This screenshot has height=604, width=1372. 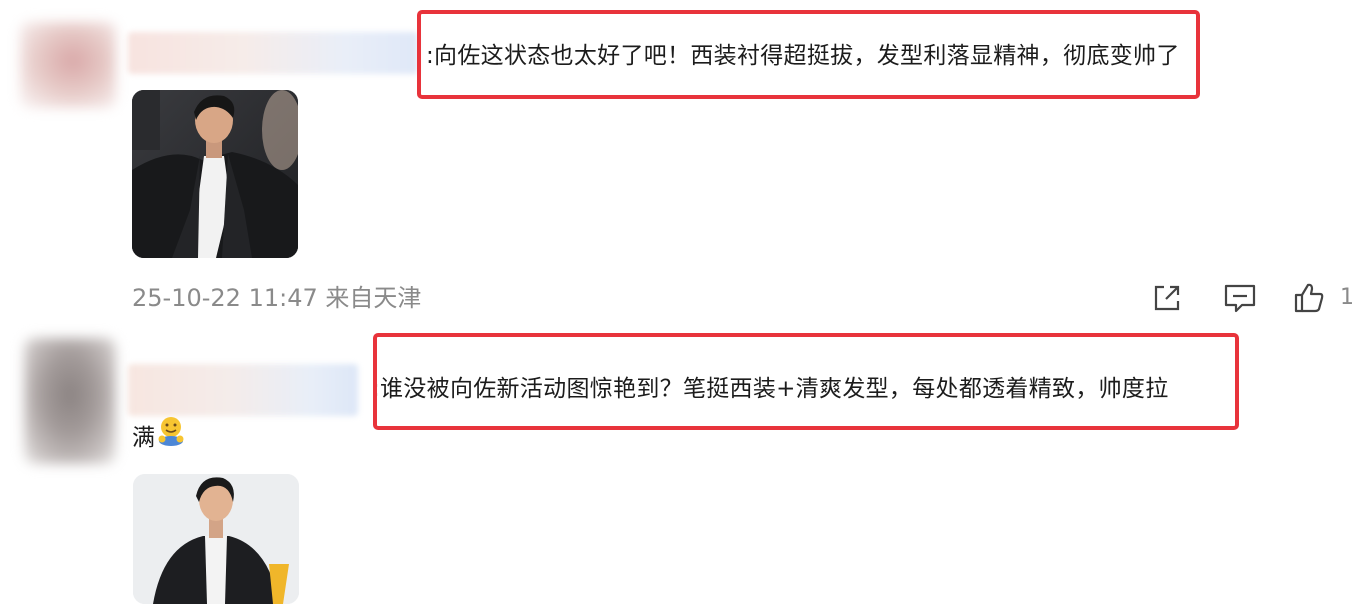 I want to click on comment-text-line2-label: 满, so click(x=144, y=438).